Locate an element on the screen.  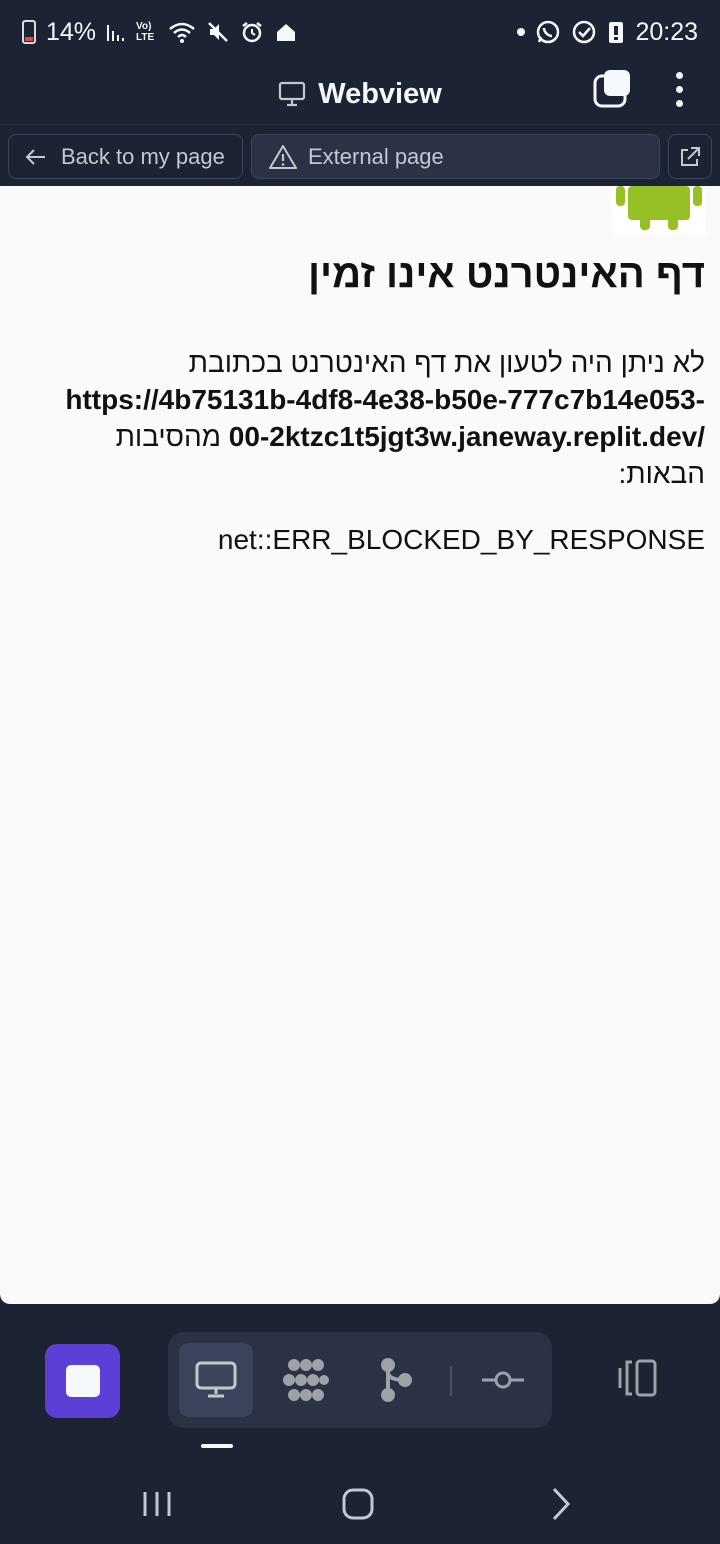
split-layout-icon is located at coordinates (637, 1378).